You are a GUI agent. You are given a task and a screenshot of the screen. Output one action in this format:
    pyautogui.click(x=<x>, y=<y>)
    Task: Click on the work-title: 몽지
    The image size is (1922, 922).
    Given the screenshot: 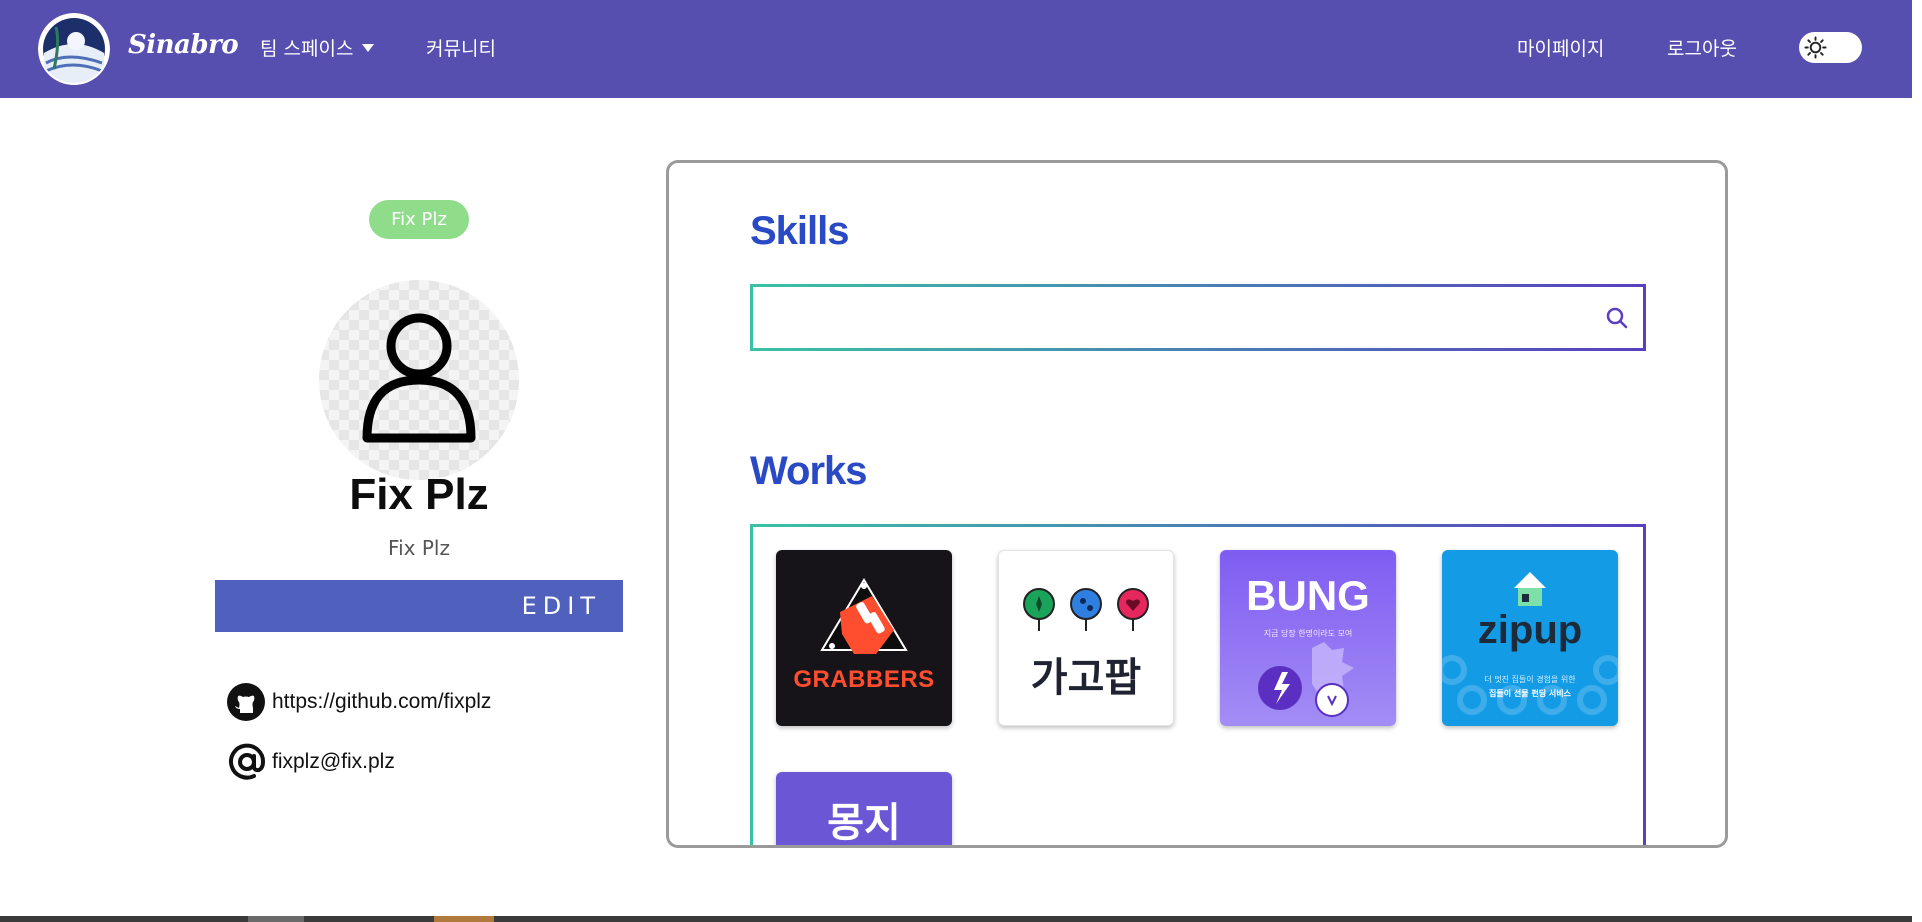 What is the action you would take?
    pyautogui.click(x=864, y=823)
    